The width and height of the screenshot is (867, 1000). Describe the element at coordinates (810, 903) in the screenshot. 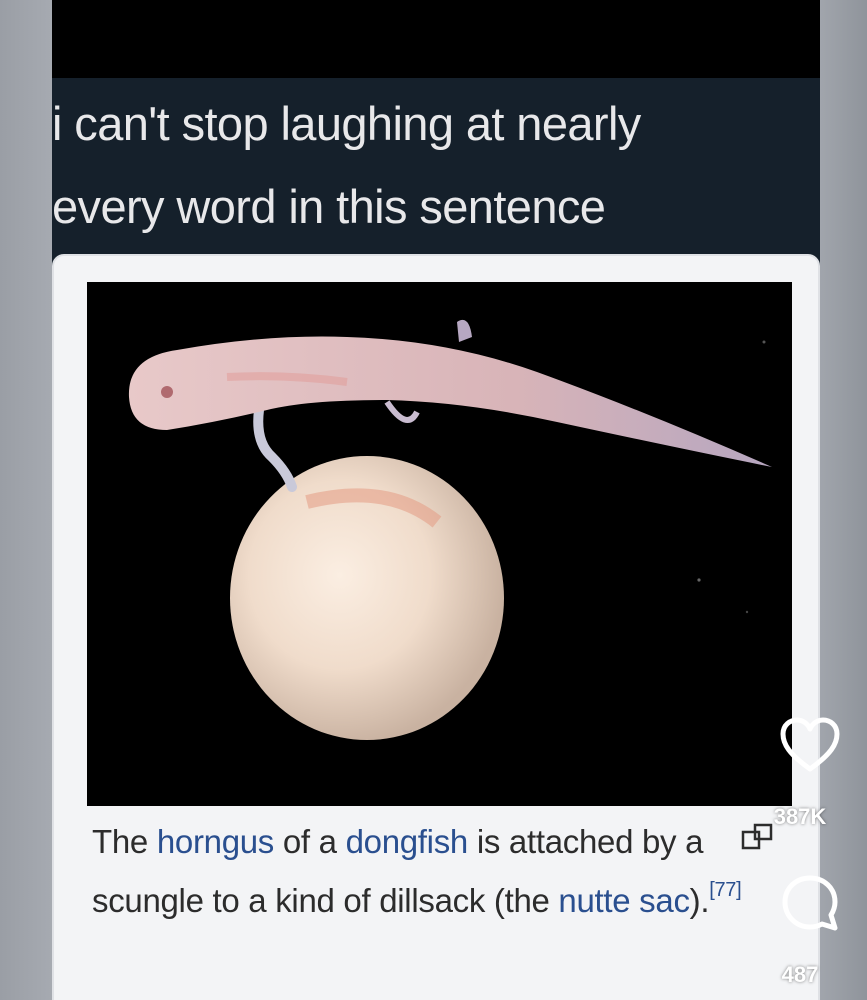

I see `comment-icon` at that location.